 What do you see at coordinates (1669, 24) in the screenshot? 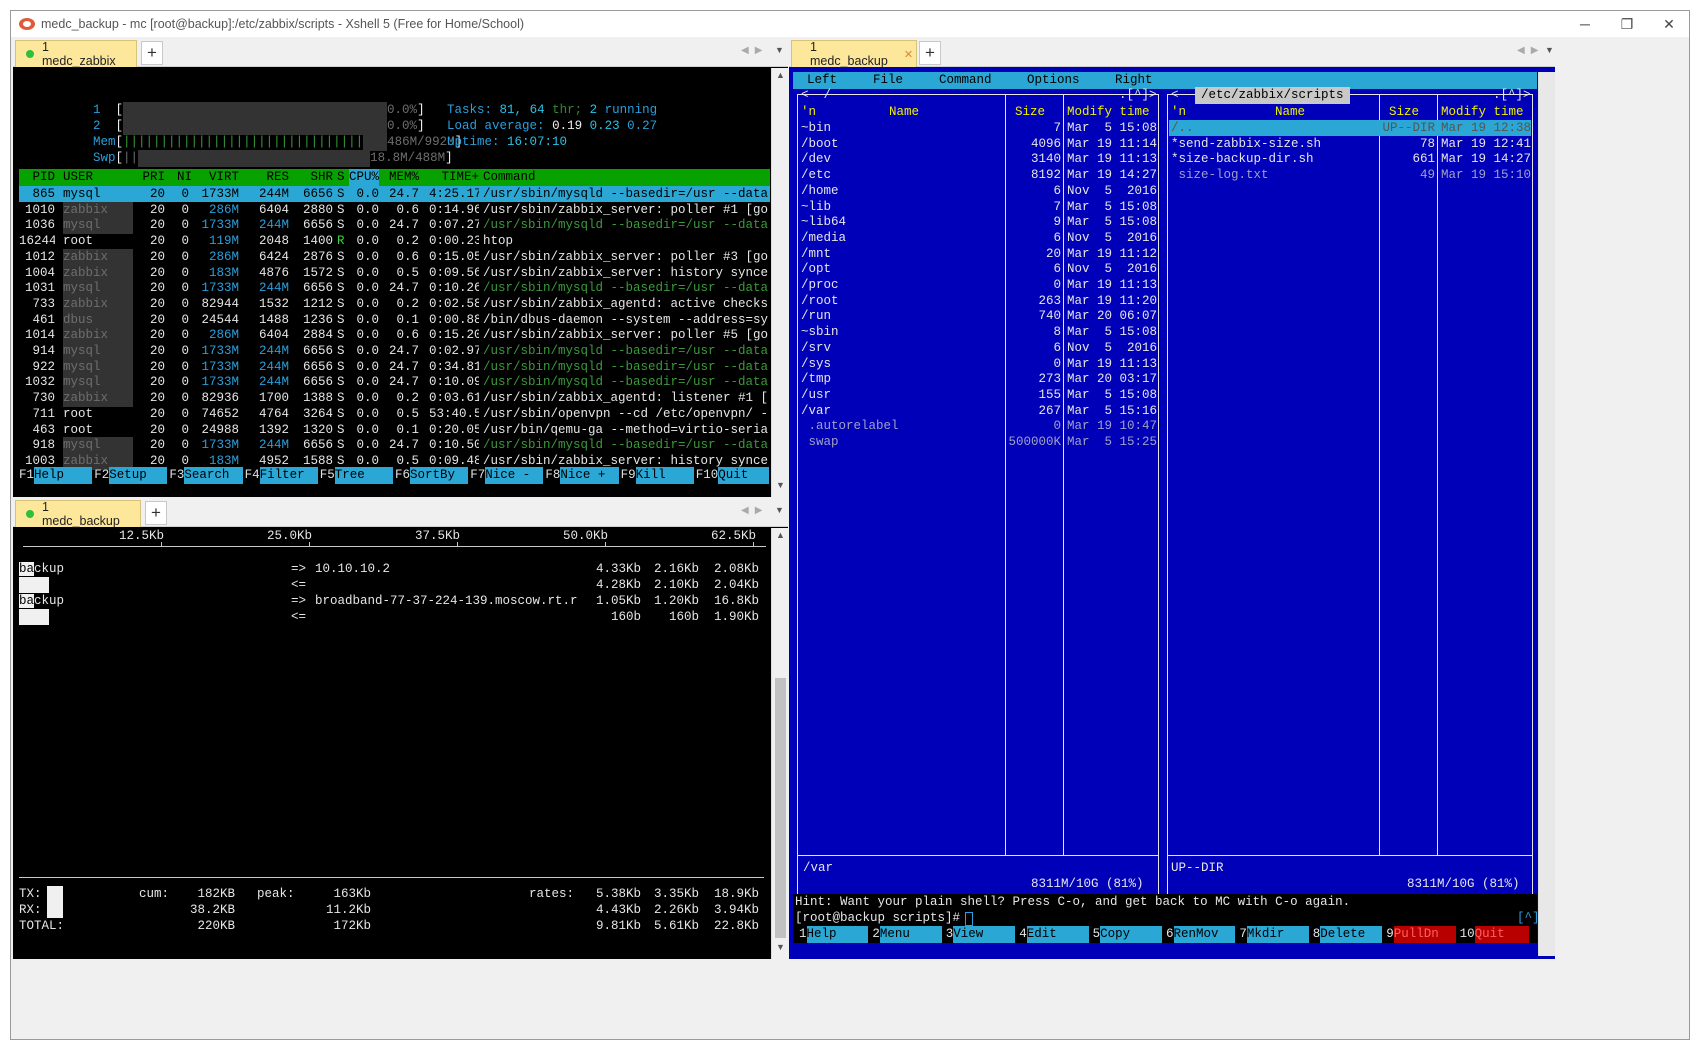
I see `close-button: ✕` at bounding box center [1669, 24].